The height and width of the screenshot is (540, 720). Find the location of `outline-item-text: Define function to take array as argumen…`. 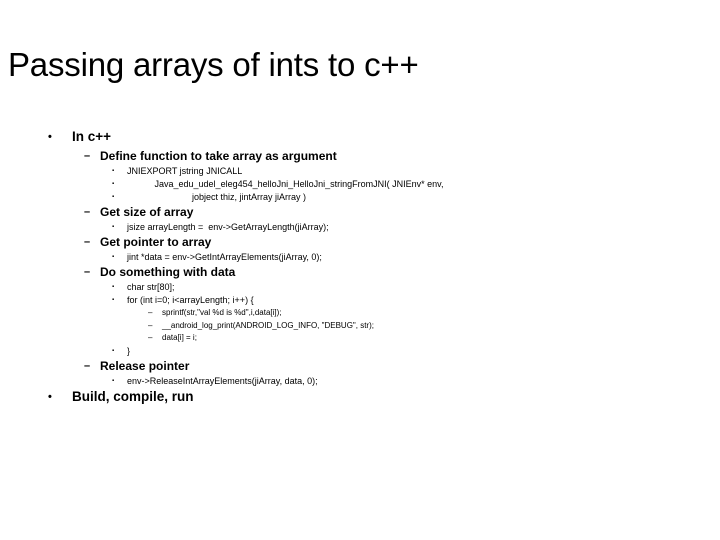

outline-item-text: Define function to take array as argumen… is located at coordinates (218, 156).